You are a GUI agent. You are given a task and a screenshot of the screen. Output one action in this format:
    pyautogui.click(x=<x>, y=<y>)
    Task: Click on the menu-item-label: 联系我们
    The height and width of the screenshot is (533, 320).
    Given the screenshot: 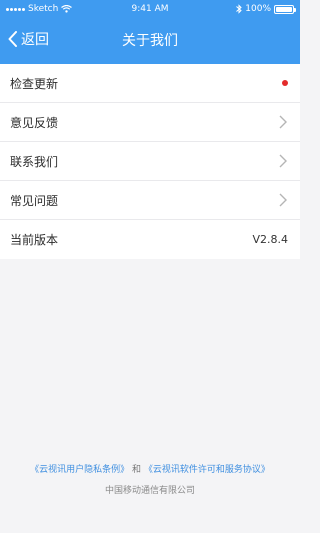 What is the action you would take?
    pyautogui.click(x=34, y=161)
    